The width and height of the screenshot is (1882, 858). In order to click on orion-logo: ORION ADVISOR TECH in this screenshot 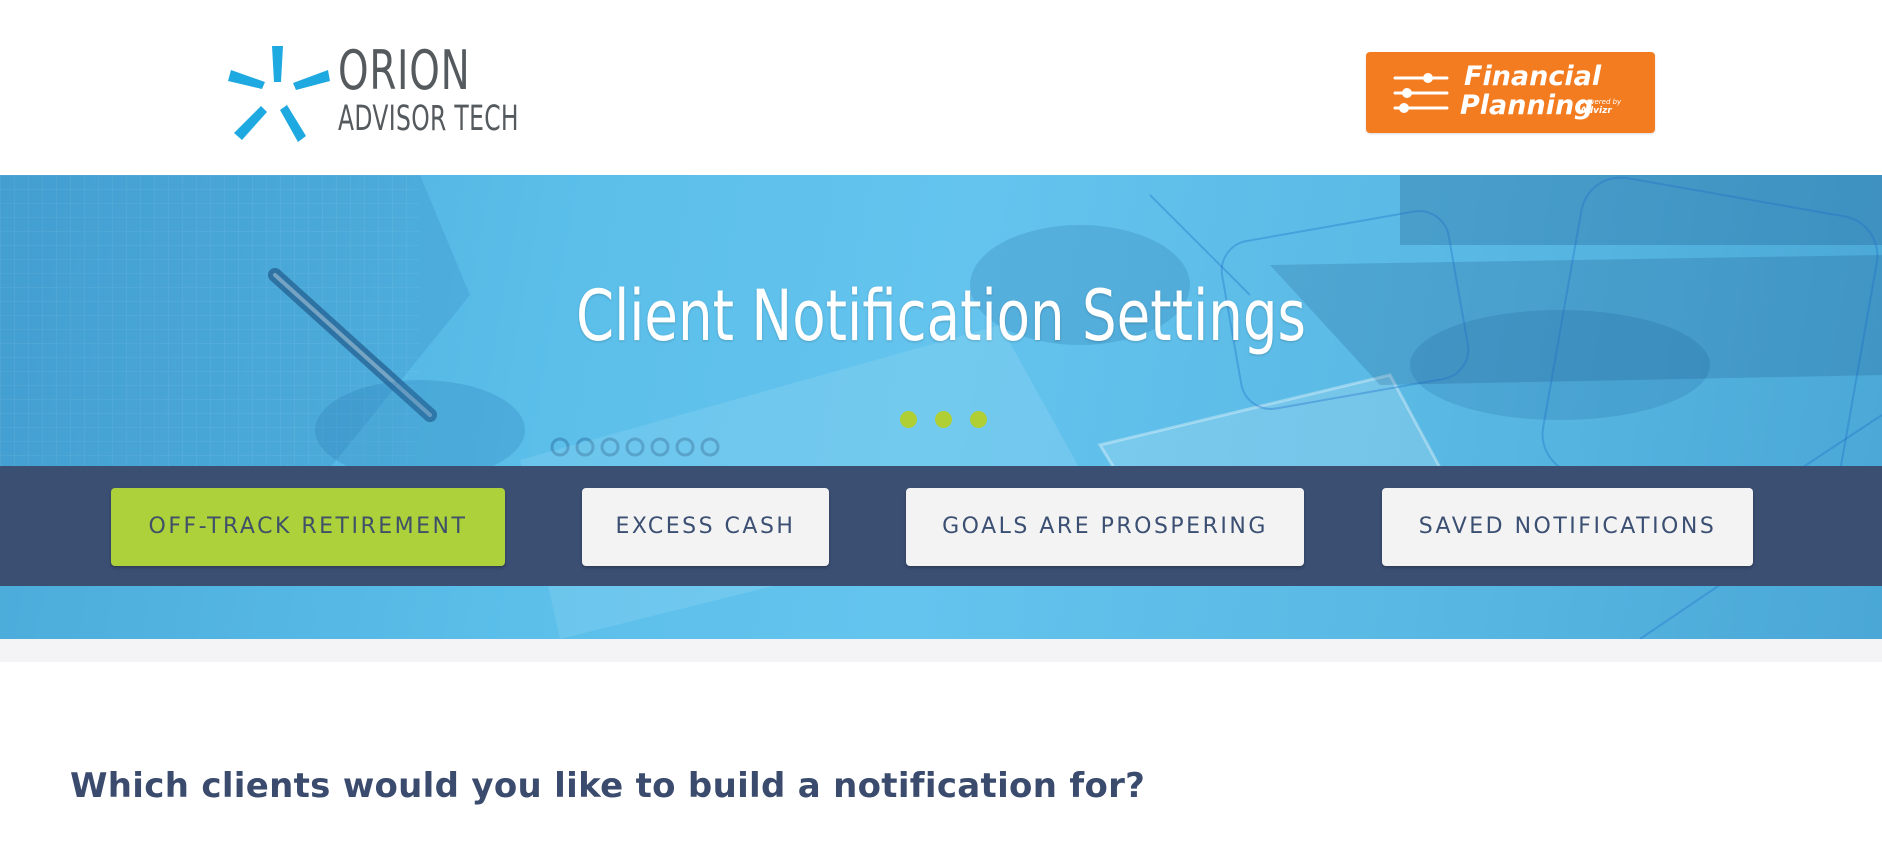, I will do `click(378, 94)`.